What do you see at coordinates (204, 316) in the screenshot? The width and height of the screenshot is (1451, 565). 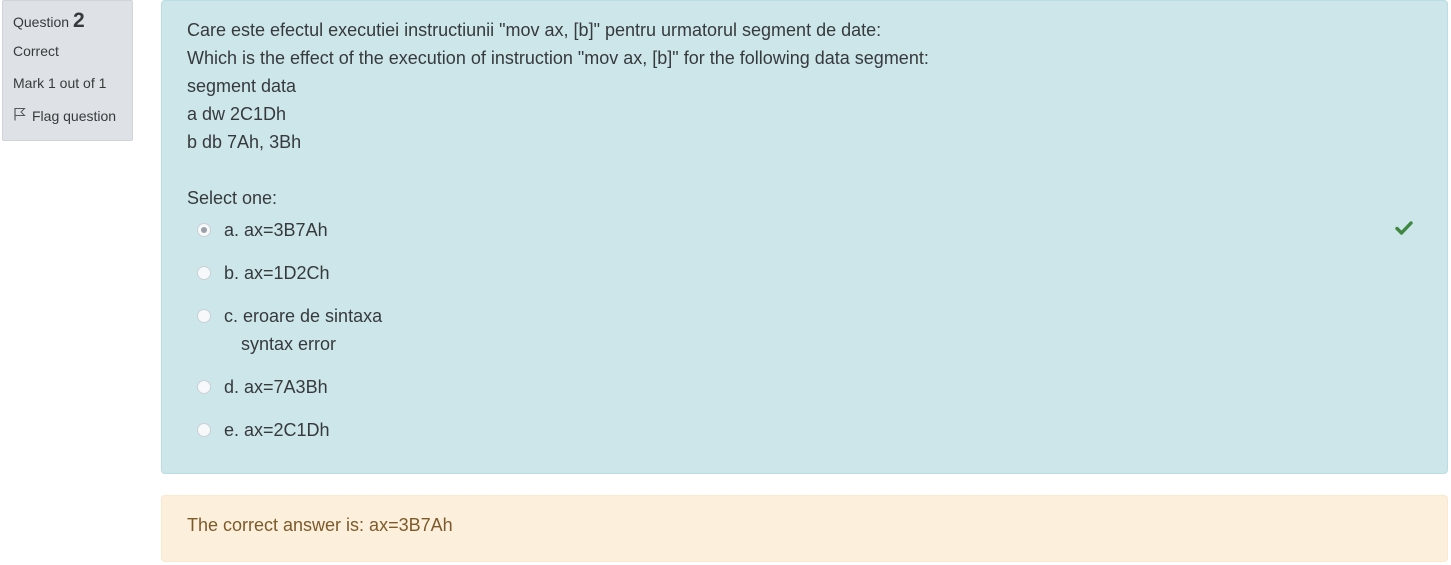 I see `answer-radio-c` at bounding box center [204, 316].